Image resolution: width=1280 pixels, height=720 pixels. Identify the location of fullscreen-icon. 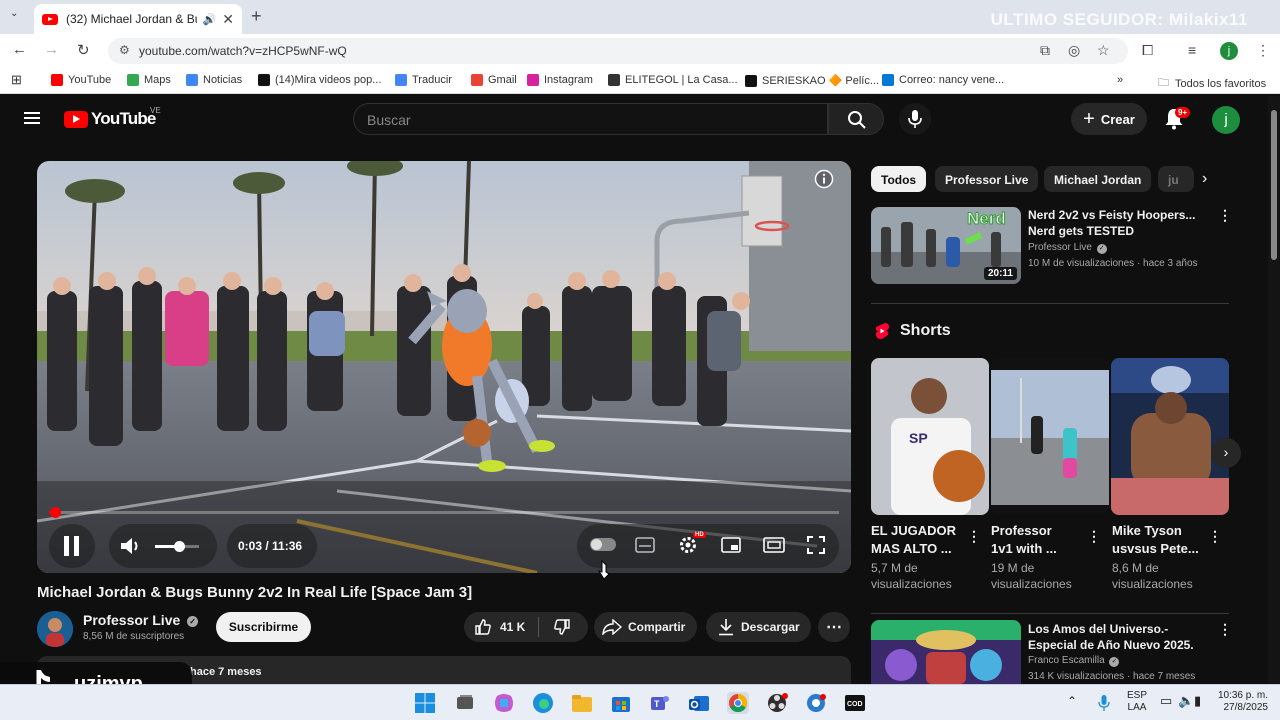
(816, 545).